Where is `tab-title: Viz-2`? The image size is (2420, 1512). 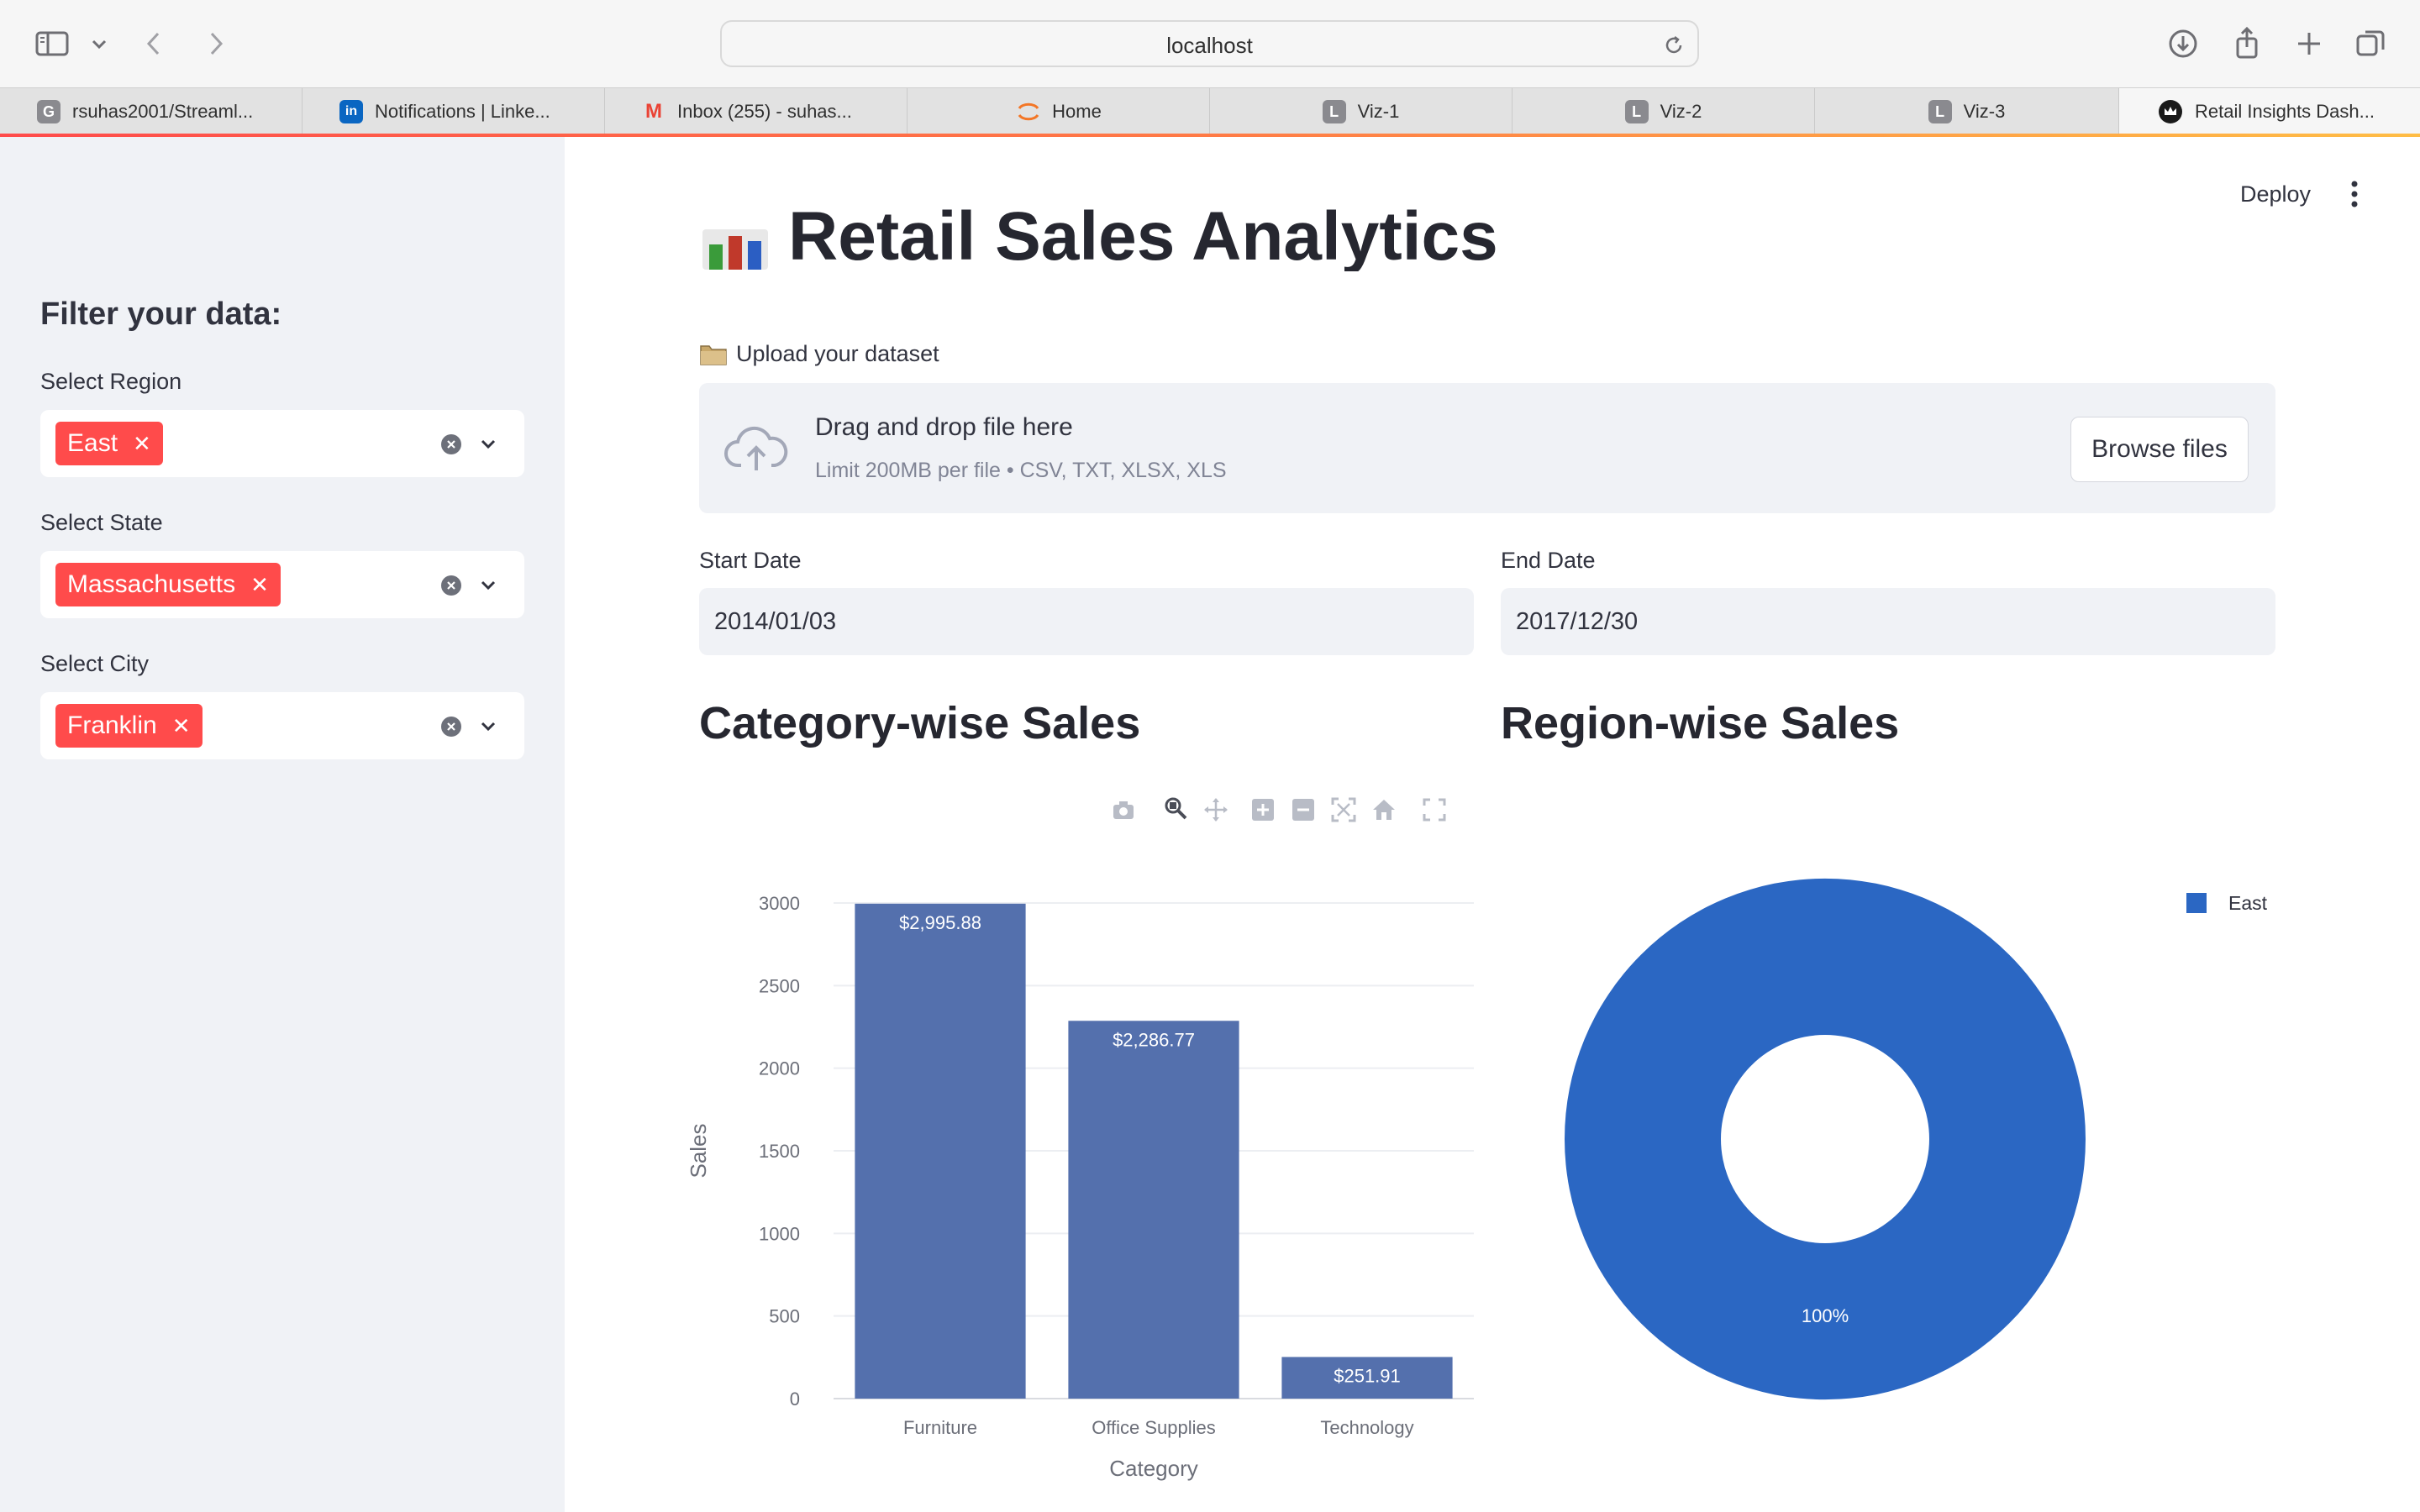 tab-title: Viz-2 is located at coordinates (1681, 111).